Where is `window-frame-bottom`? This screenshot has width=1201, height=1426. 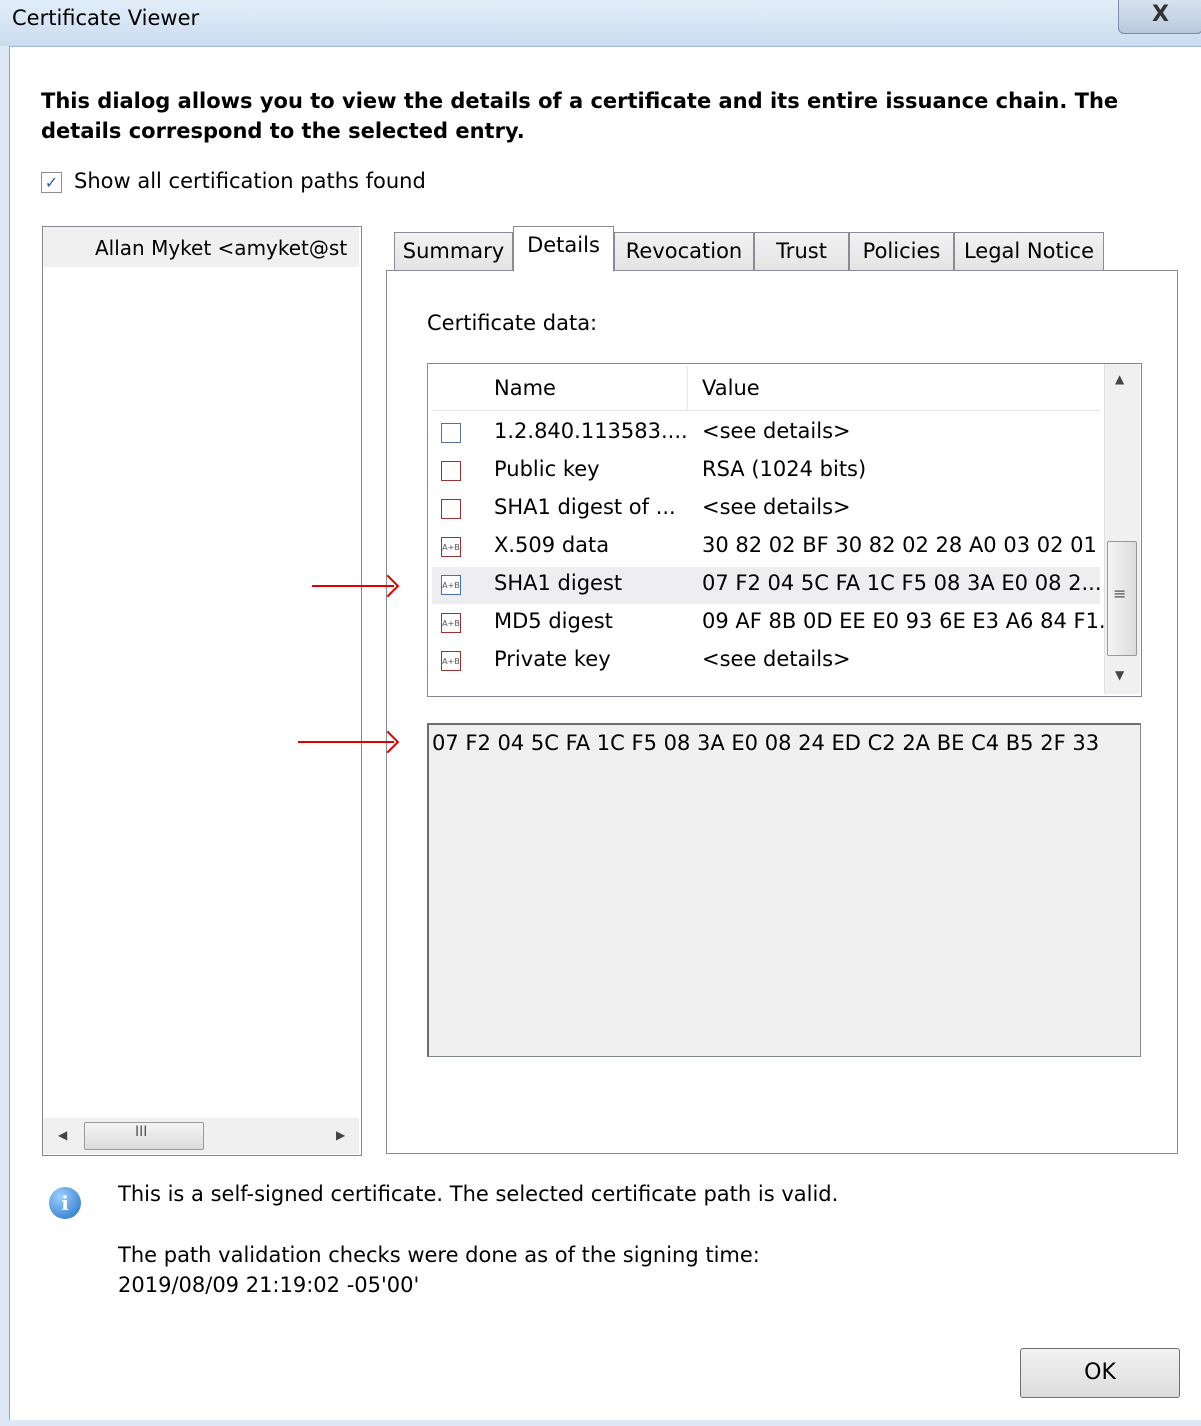
window-frame-bottom is located at coordinates (600, 1423).